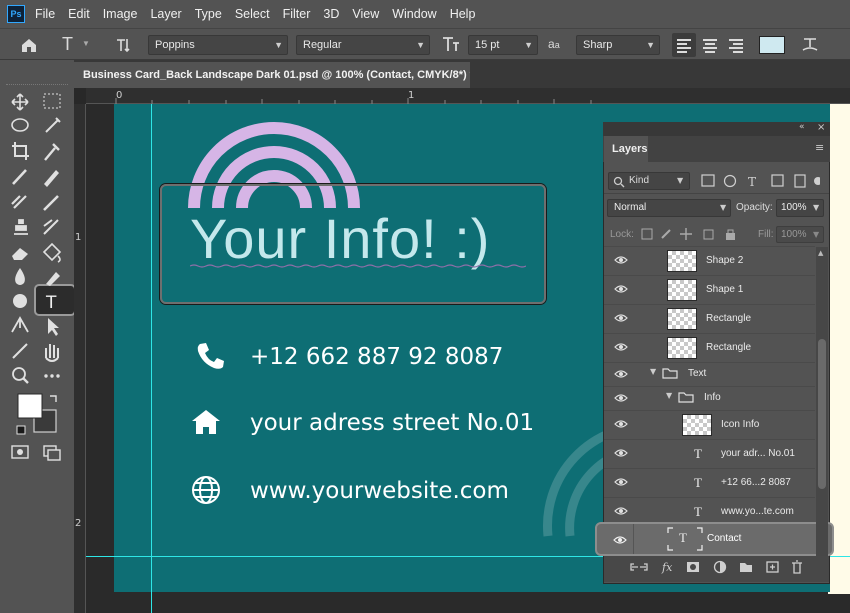  I want to click on align-right-button, so click(736, 45).